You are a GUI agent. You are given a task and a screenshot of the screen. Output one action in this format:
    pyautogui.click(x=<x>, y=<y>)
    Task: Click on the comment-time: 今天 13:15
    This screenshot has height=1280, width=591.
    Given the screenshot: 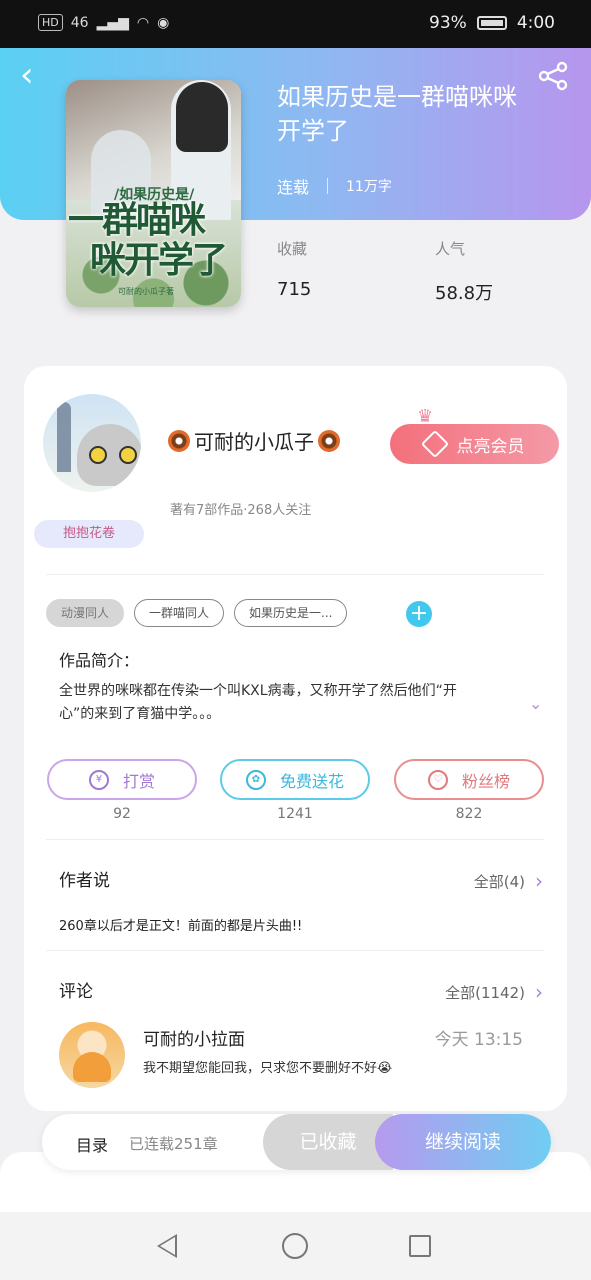 What is the action you would take?
    pyautogui.click(x=478, y=1040)
    